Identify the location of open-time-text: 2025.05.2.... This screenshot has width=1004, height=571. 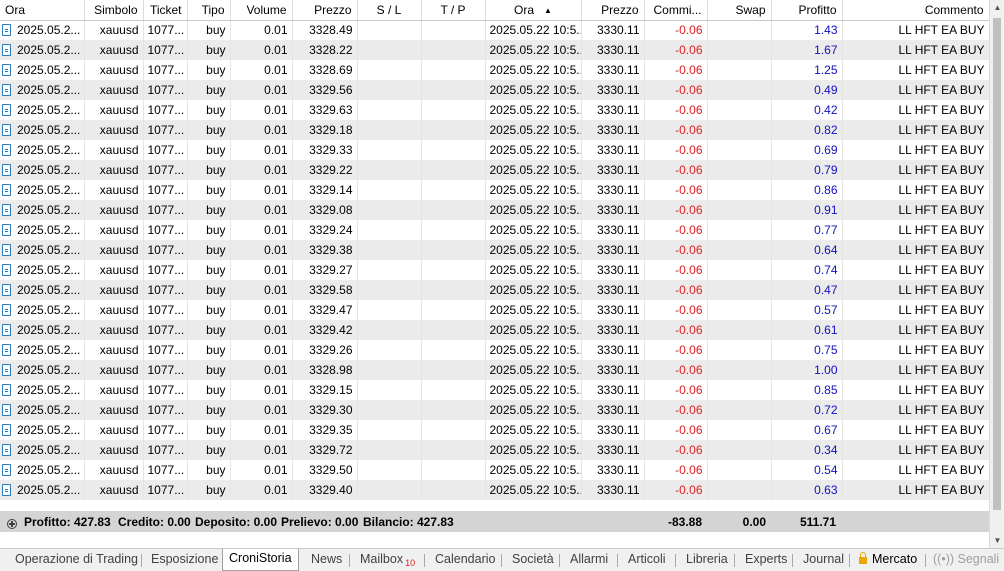
(49, 250).